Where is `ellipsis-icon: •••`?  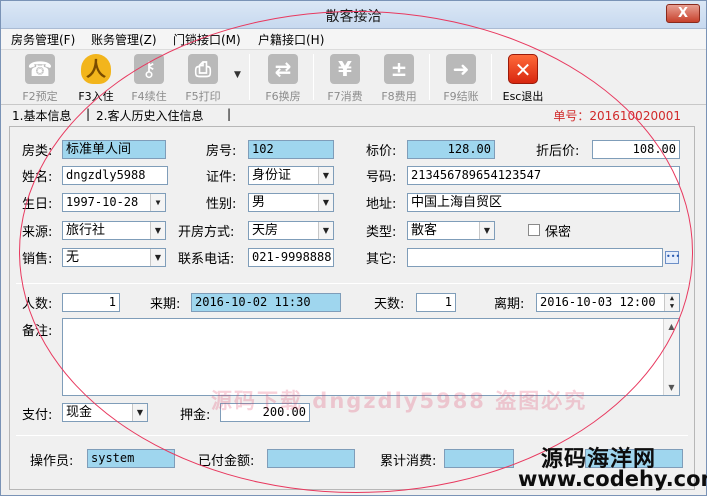 ellipsis-icon: ••• is located at coordinates (672, 257).